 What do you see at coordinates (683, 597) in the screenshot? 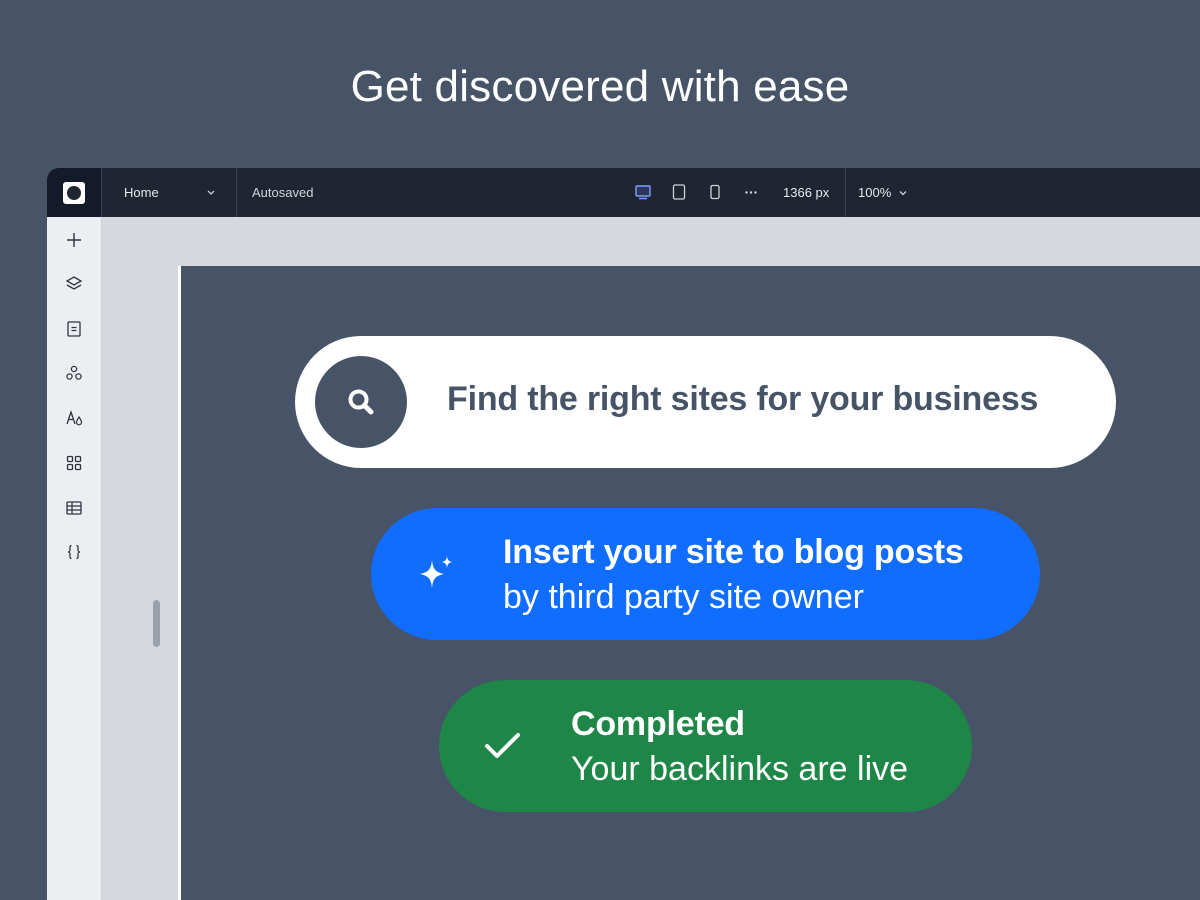
I see `insert-site-subtitle: by third party site owner` at bounding box center [683, 597].